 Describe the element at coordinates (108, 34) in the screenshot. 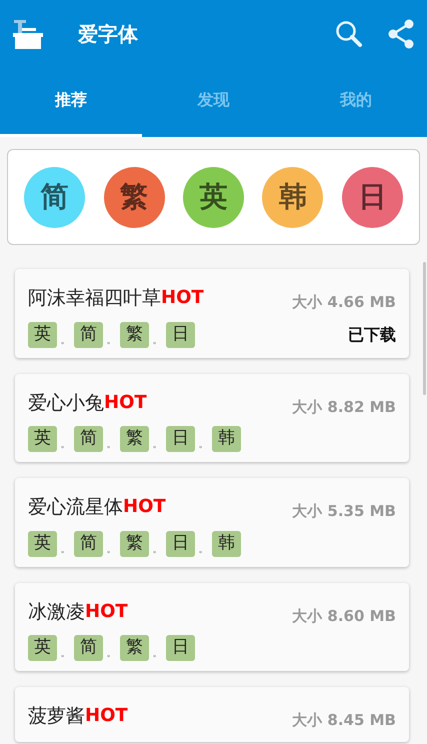

I see `app-title: 爱字体` at that location.